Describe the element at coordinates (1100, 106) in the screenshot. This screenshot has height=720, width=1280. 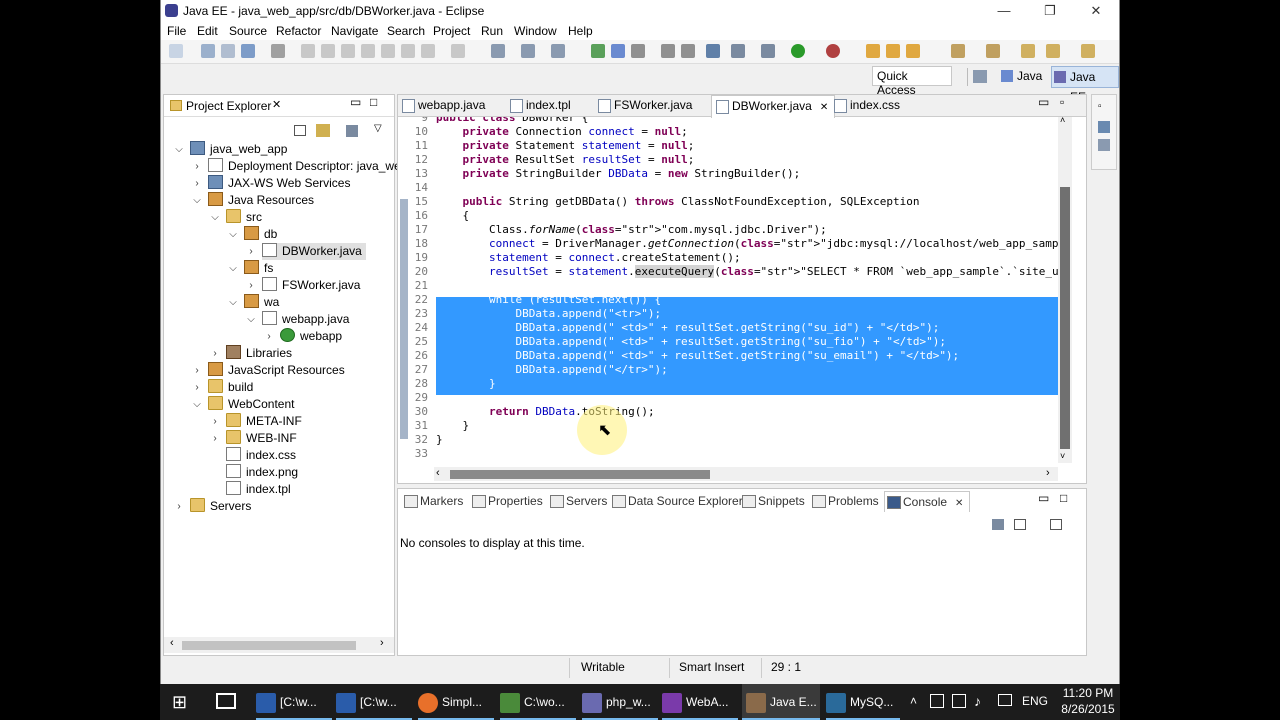
I see `restore-icon: ▫` at that location.